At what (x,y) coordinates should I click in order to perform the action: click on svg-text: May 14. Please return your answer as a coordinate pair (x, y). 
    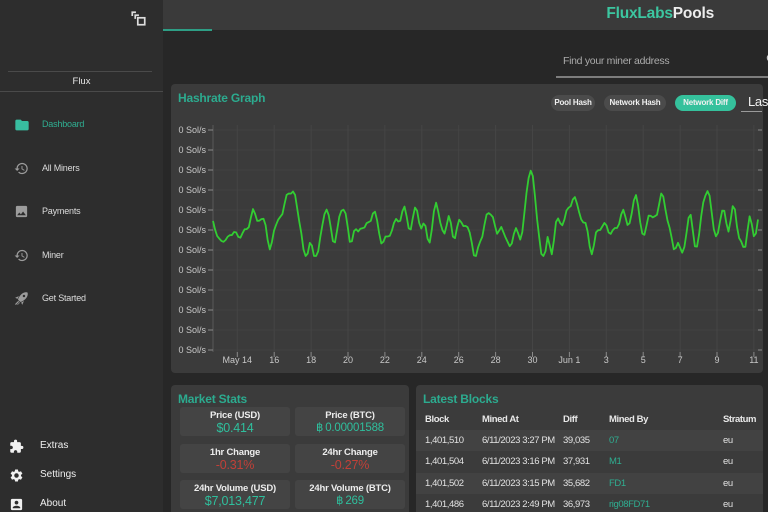
    Looking at the image, I should click on (238, 360).